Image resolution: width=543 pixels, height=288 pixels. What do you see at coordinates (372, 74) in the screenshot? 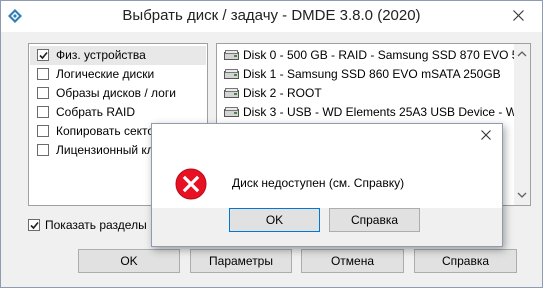
I see `disk-label: Disk 1 - Samsung SSD 860 EVO mSATA 250GB` at bounding box center [372, 74].